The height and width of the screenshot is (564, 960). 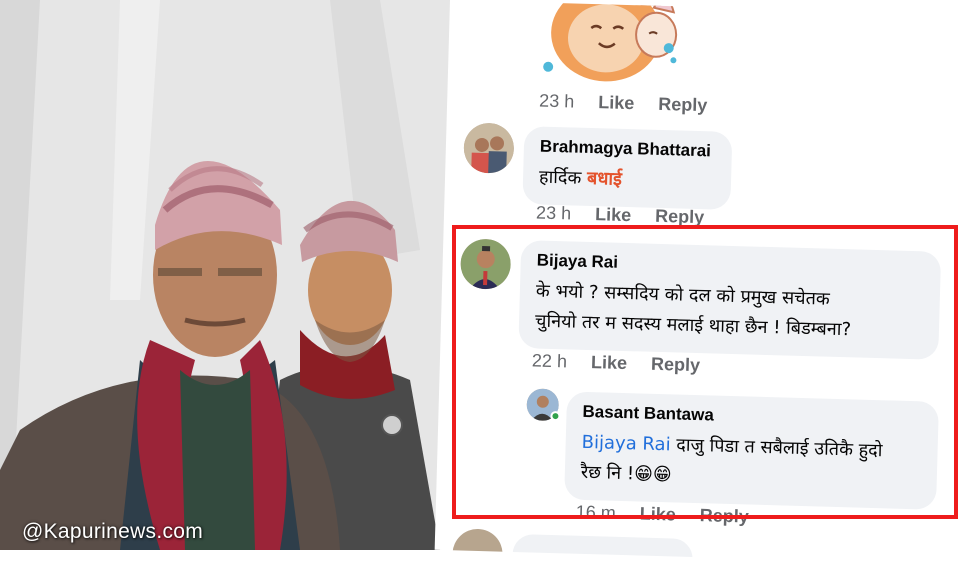 I want to click on watermark: @Kapurinews.com, so click(x=113, y=531).